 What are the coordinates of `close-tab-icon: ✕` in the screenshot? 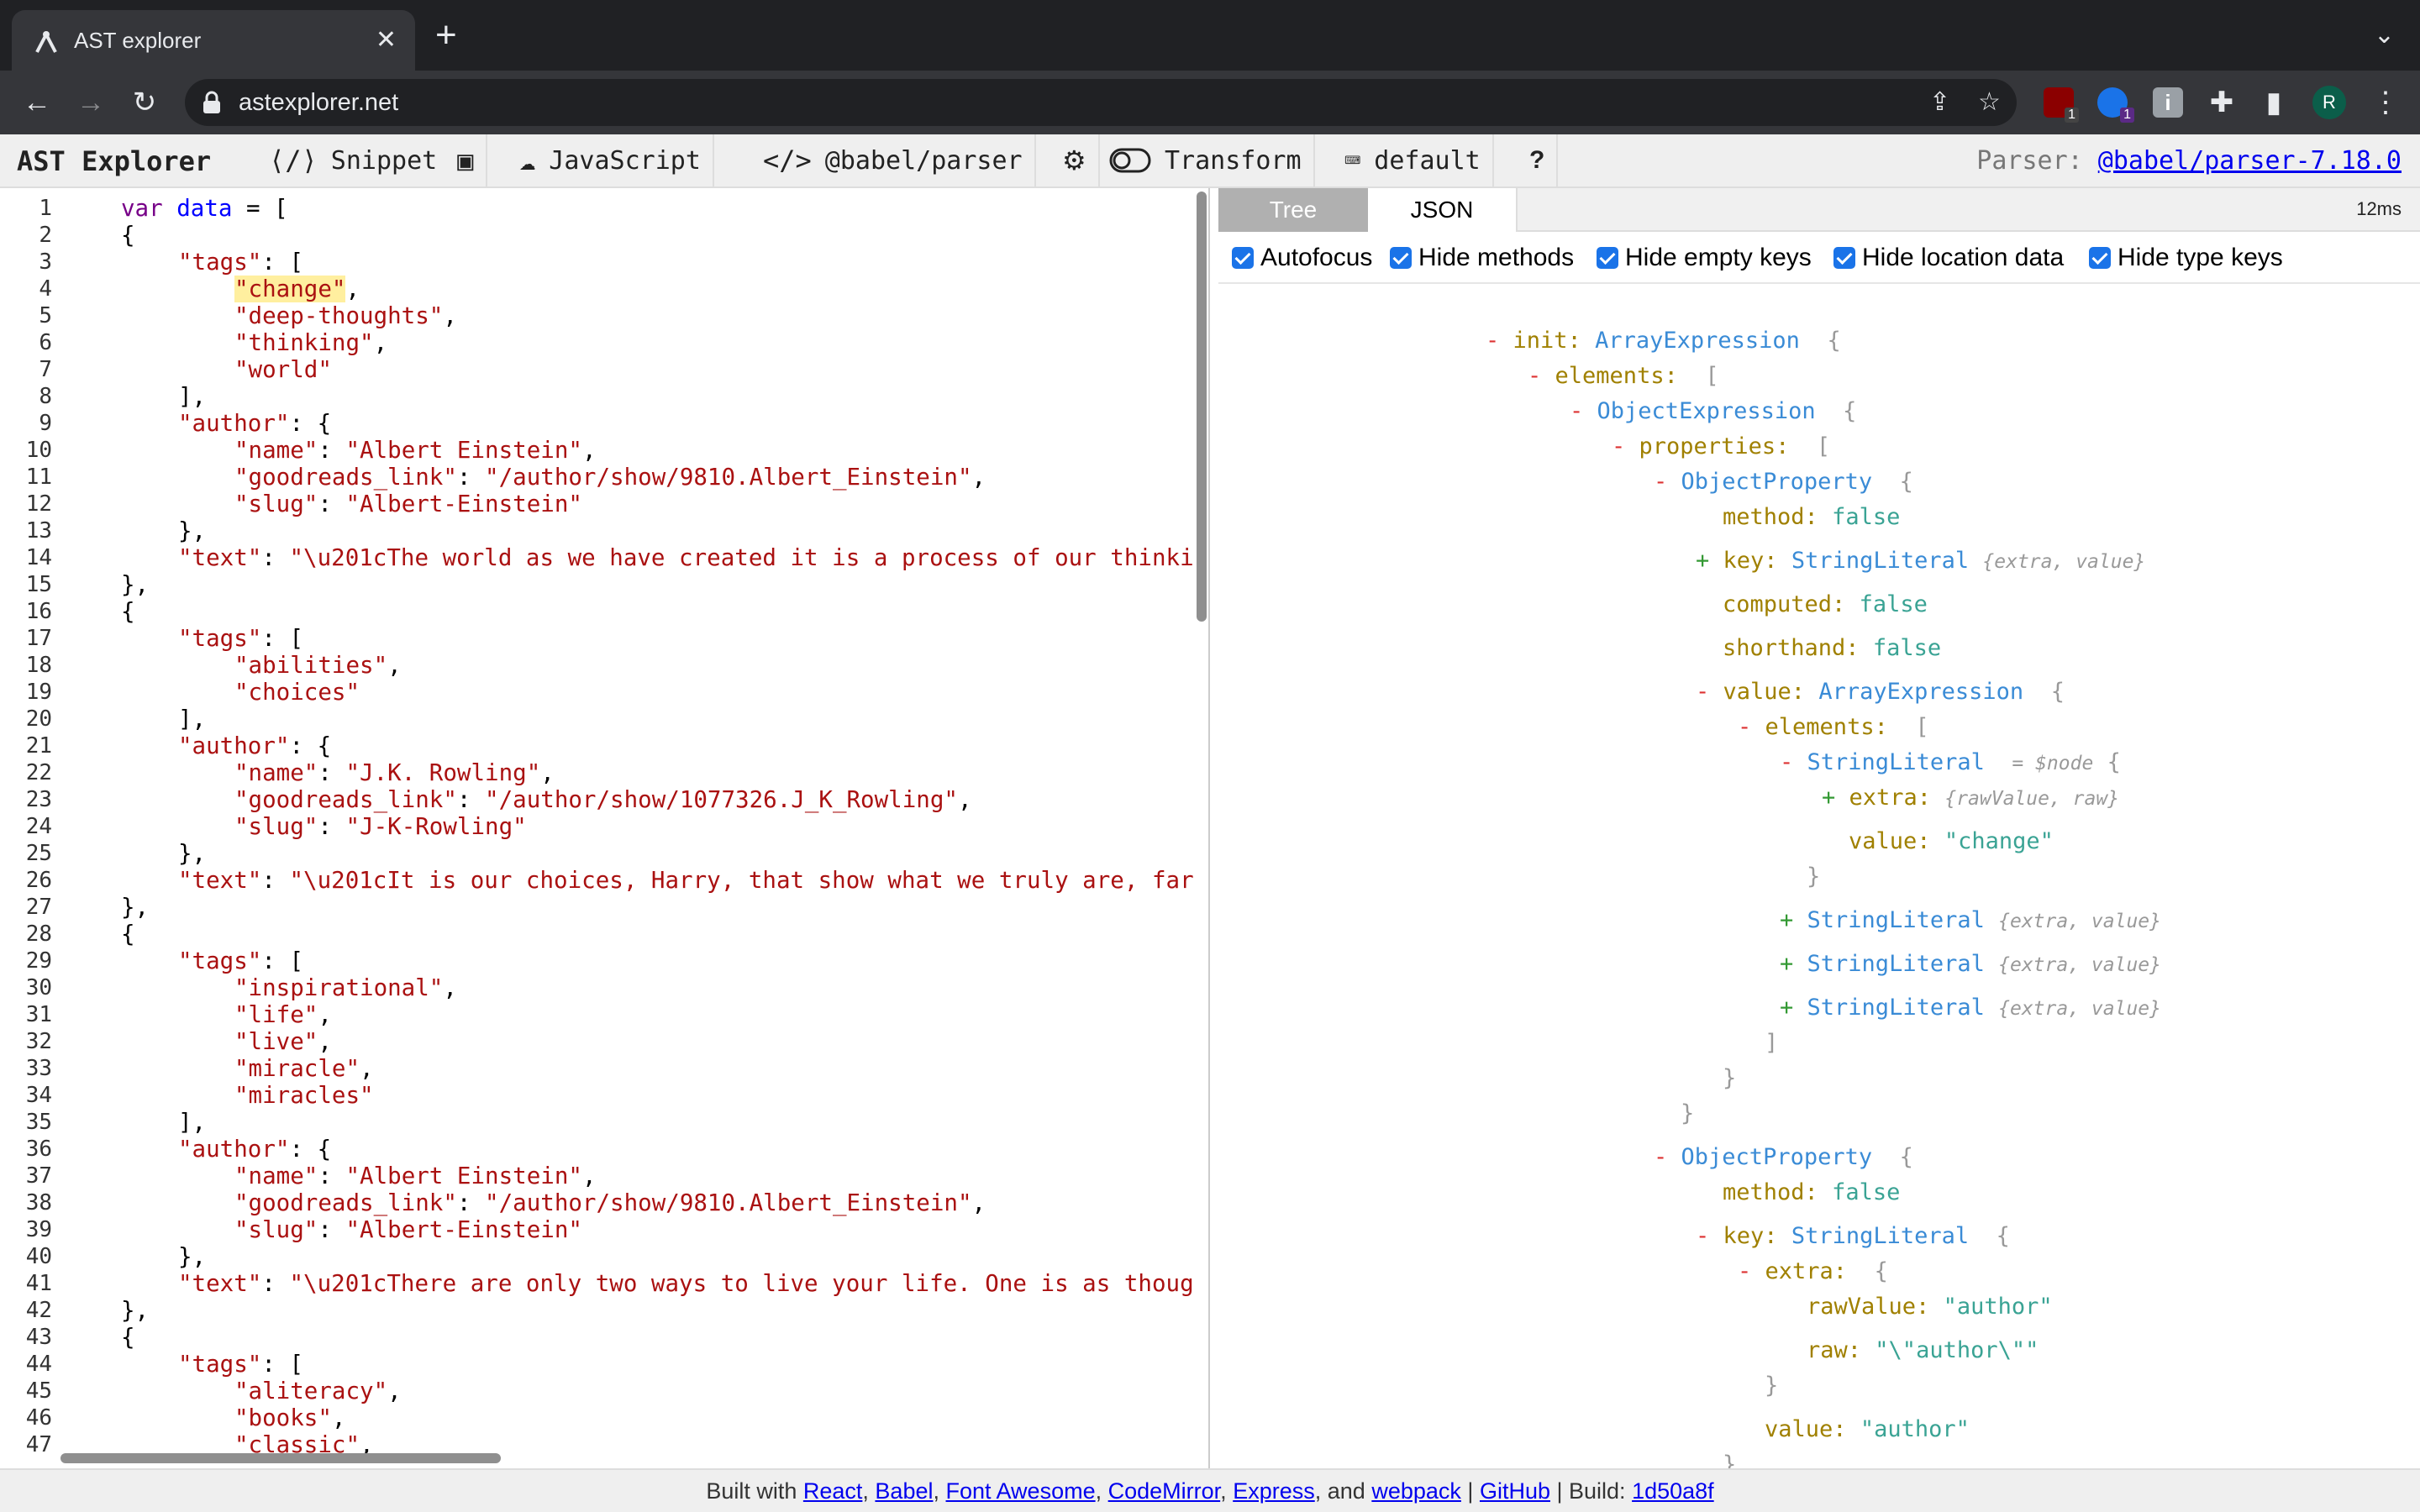 It's located at (386, 40).